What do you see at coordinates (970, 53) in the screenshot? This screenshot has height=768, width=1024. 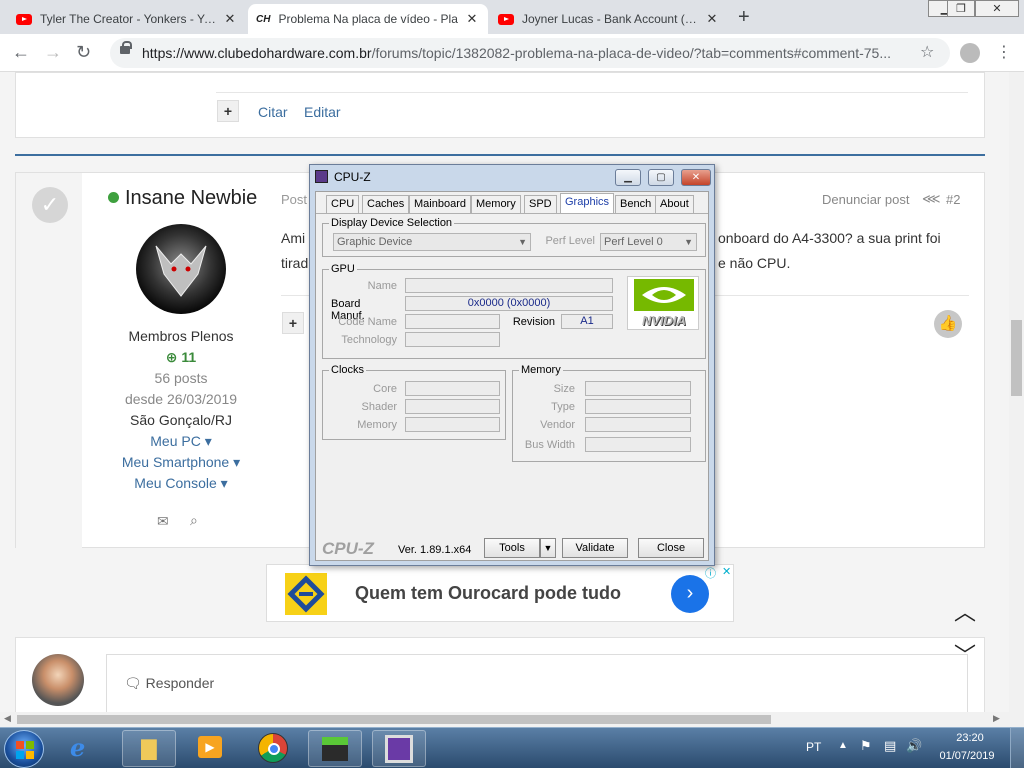 I see `profile-avatar-icon` at bounding box center [970, 53].